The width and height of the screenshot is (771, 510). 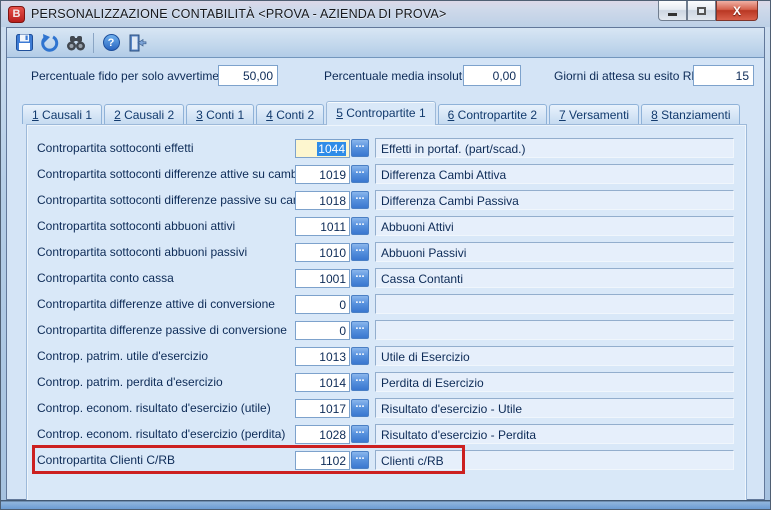 What do you see at coordinates (672, 14) in the screenshot?
I see `minimize-icon` at bounding box center [672, 14].